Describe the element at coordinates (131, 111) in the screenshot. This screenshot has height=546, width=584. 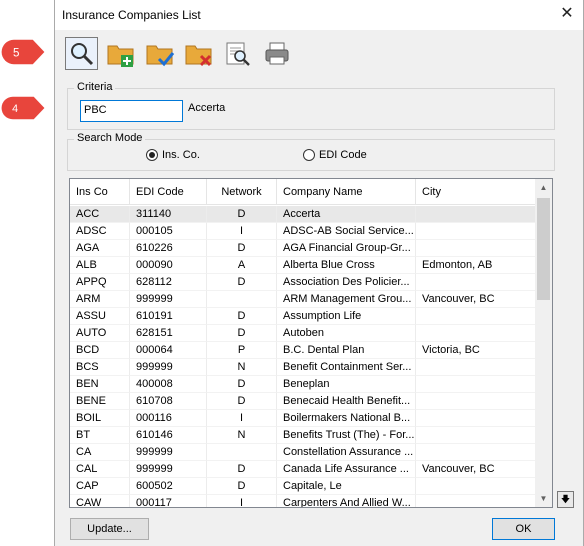
I see `criteria-input: PBC` at that location.